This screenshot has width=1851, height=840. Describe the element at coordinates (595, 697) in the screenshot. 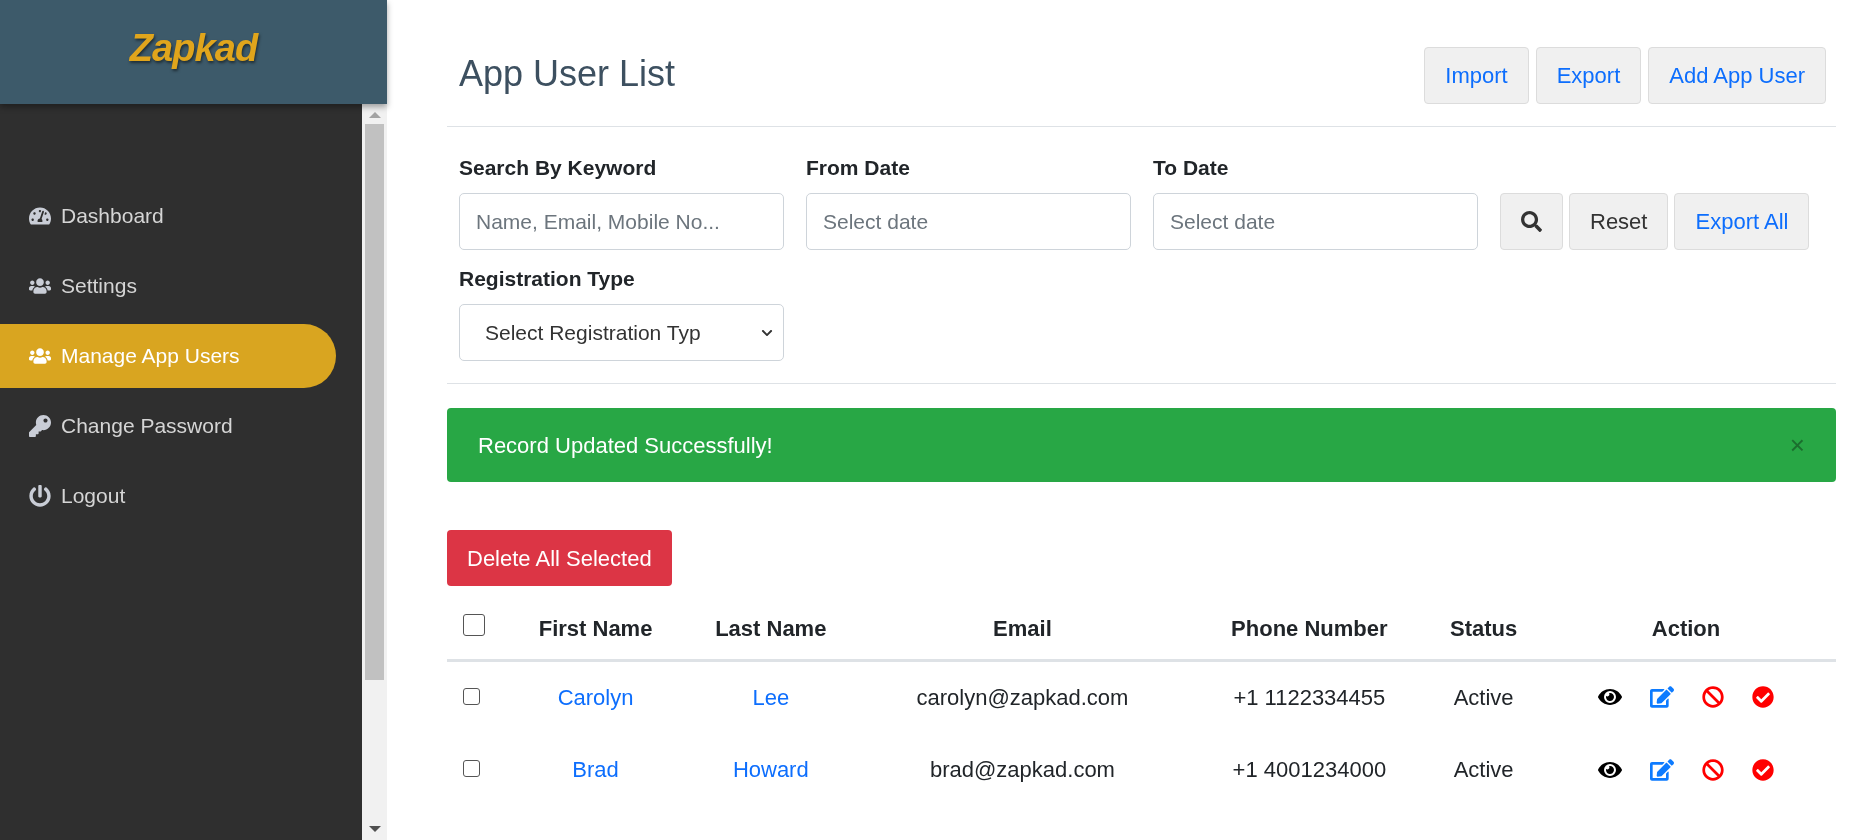

I see `first-name-link: Carolyn` at that location.